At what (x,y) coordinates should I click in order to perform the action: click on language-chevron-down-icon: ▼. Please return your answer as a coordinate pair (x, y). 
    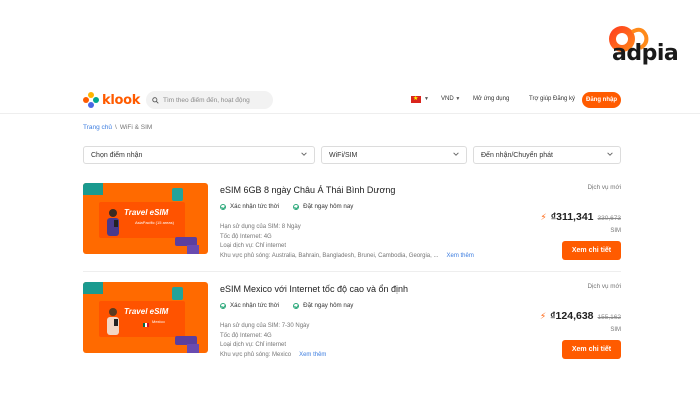
    Looking at the image, I should click on (426, 99).